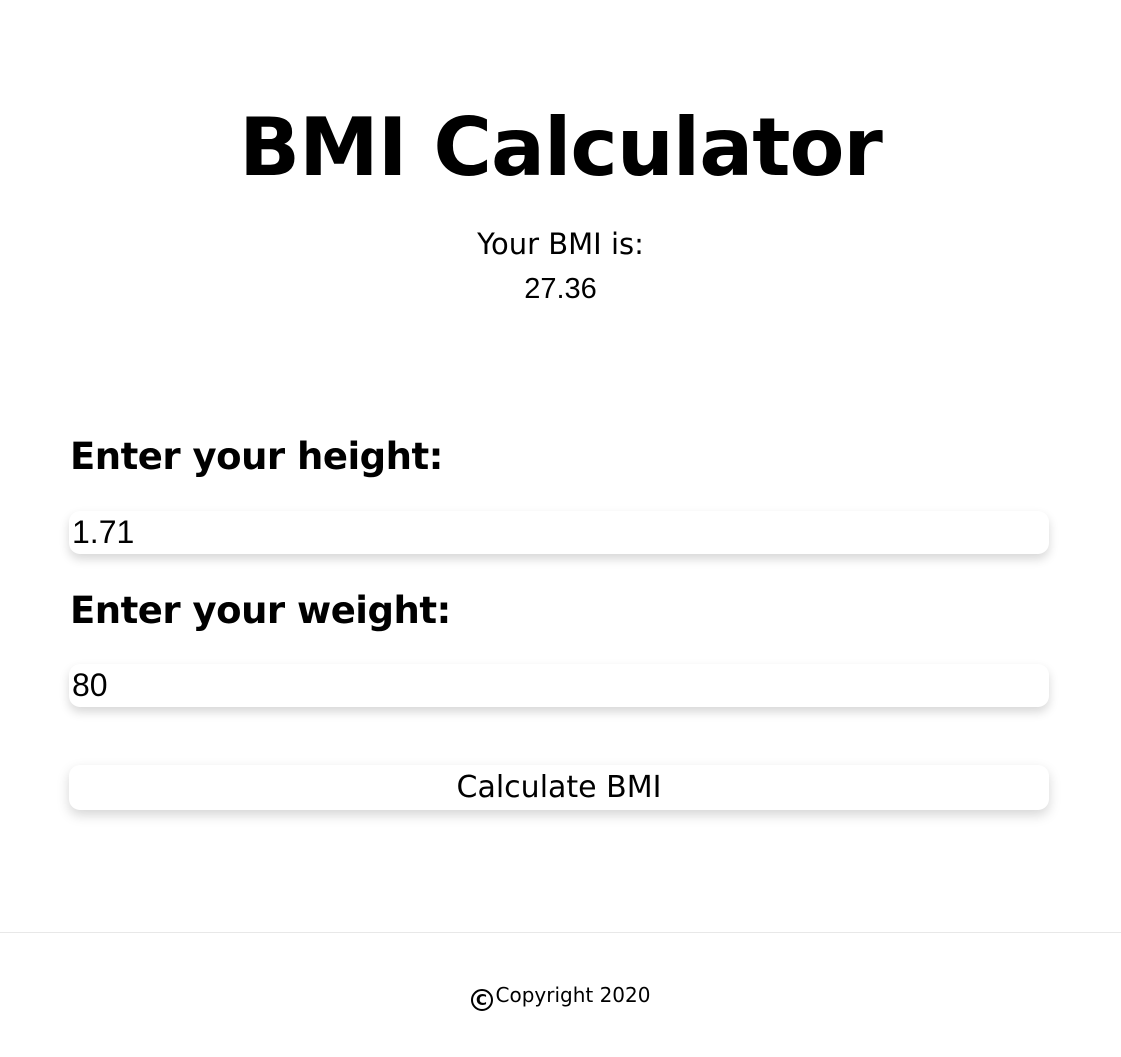 The height and width of the screenshot is (1057, 1121). Describe the element at coordinates (256, 456) in the screenshot. I see `height-label: Enter your height:` at that location.